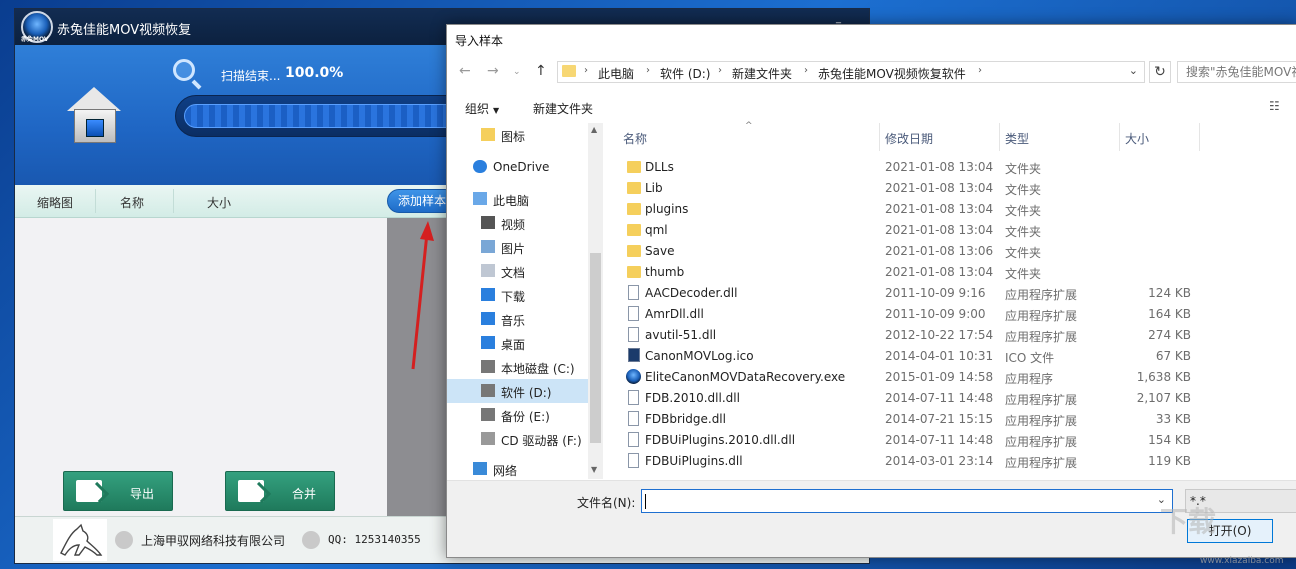  Describe the element at coordinates (1160, 72) in the screenshot. I see `refresh-button: ↻` at that location.